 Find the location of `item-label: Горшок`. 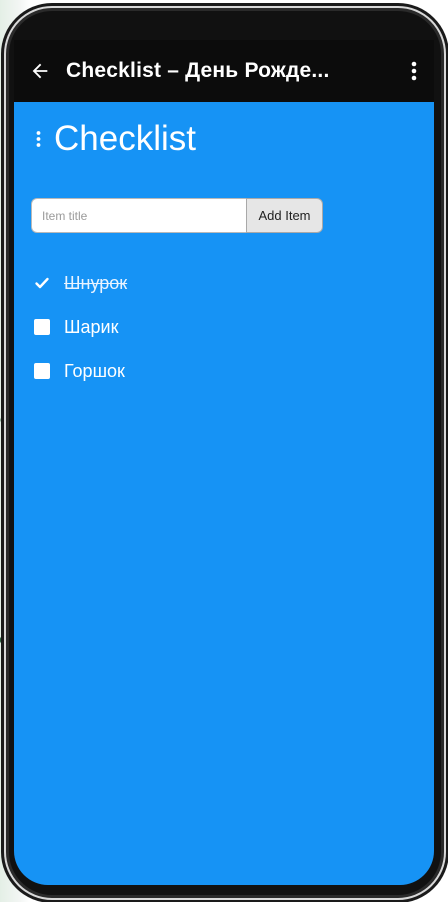

item-label: Горшок is located at coordinates (94, 370).